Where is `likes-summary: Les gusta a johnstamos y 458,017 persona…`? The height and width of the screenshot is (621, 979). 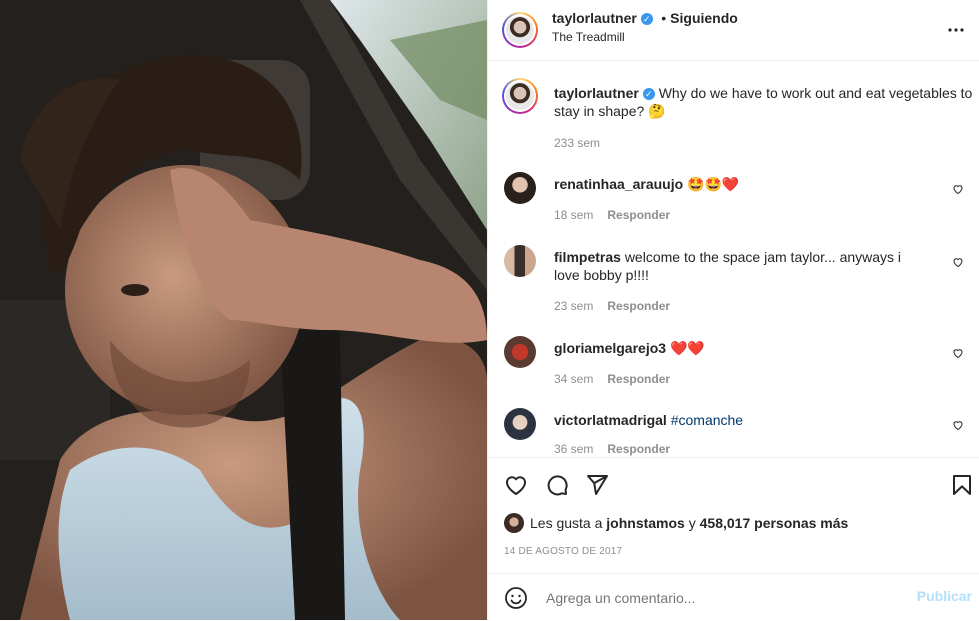
likes-summary: Les gusta a johnstamos y 458,017 persona… is located at coordinates (676, 523).